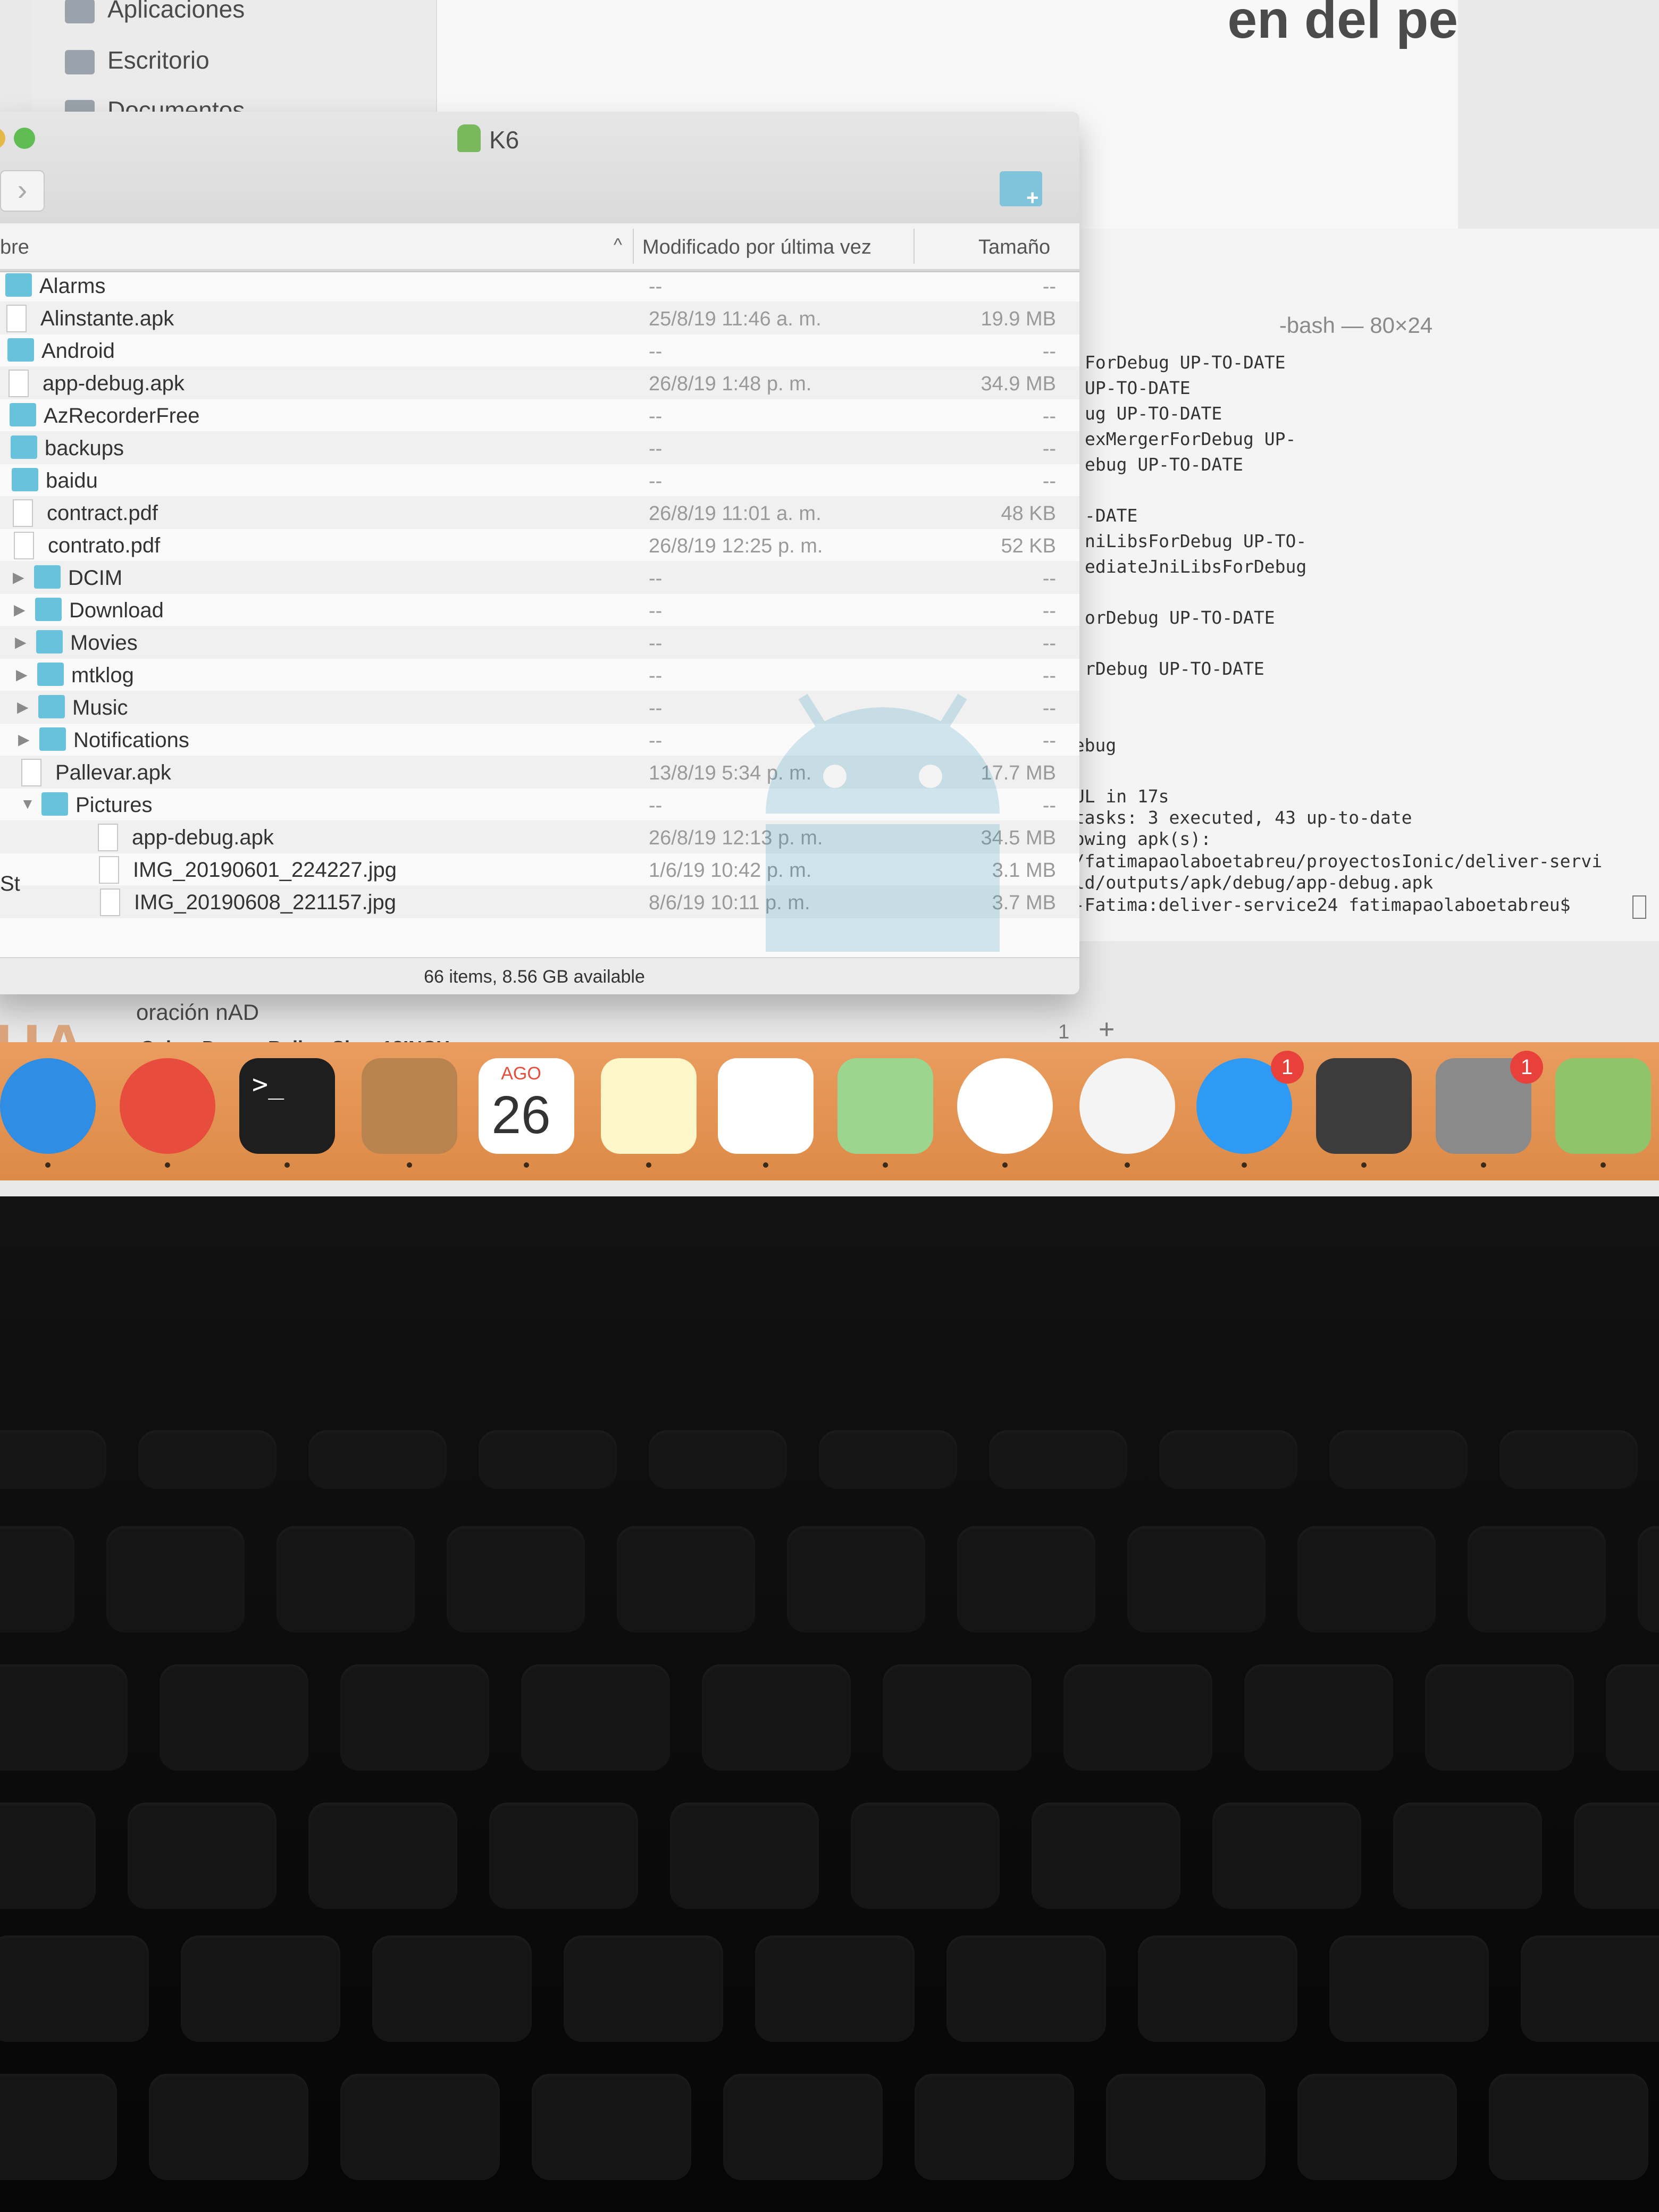  Describe the element at coordinates (539, 317) in the screenshot. I see `file-row: Alinstante.apk 25/8/19 11:46 a. m. 19.9 MB` at that location.